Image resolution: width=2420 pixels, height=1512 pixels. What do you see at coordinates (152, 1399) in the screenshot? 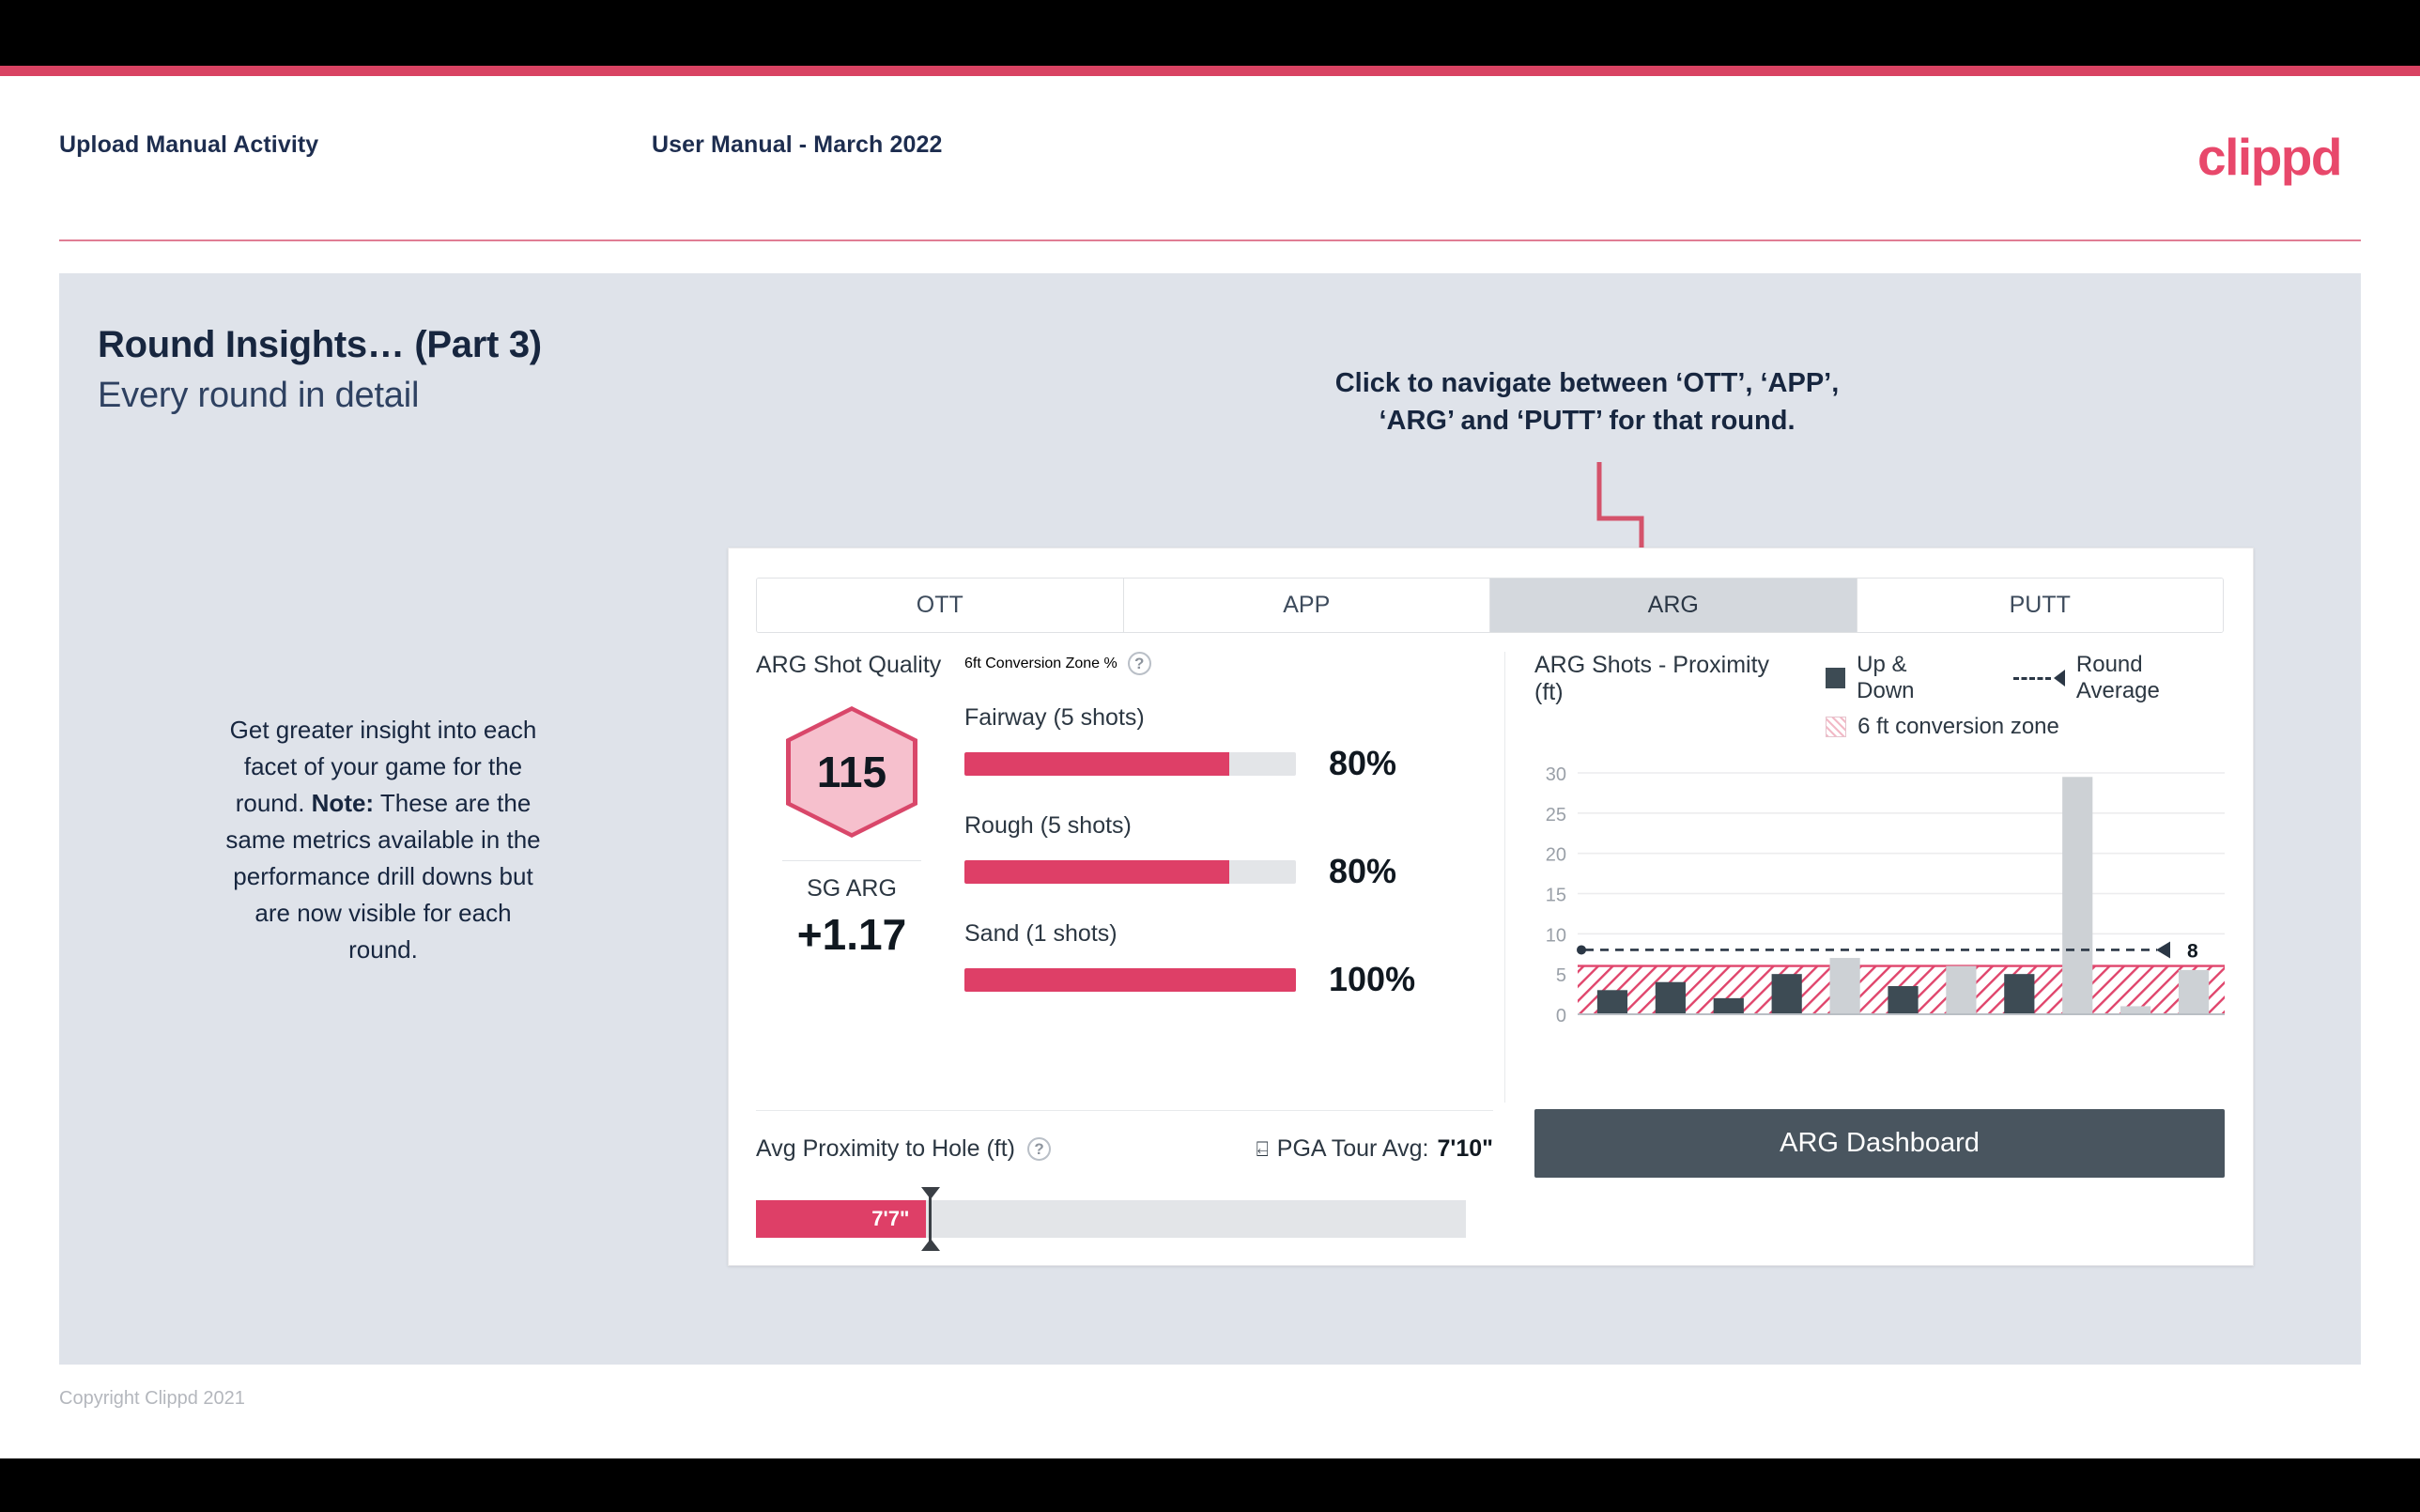
I see `copyright-footer: Copyright Clippd 2021` at bounding box center [152, 1399].